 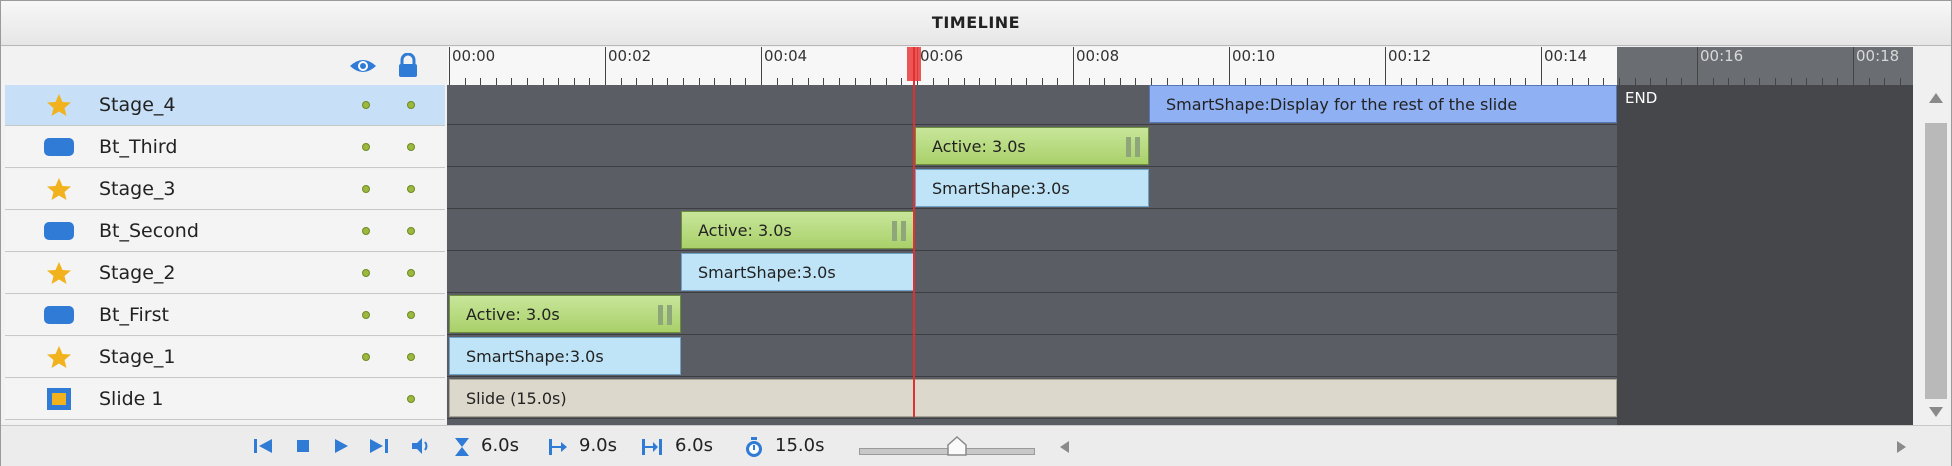 What do you see at coordinates (263, 446) in the screenshot?
I see `rewind-icon` at bounding box center [263, 446].